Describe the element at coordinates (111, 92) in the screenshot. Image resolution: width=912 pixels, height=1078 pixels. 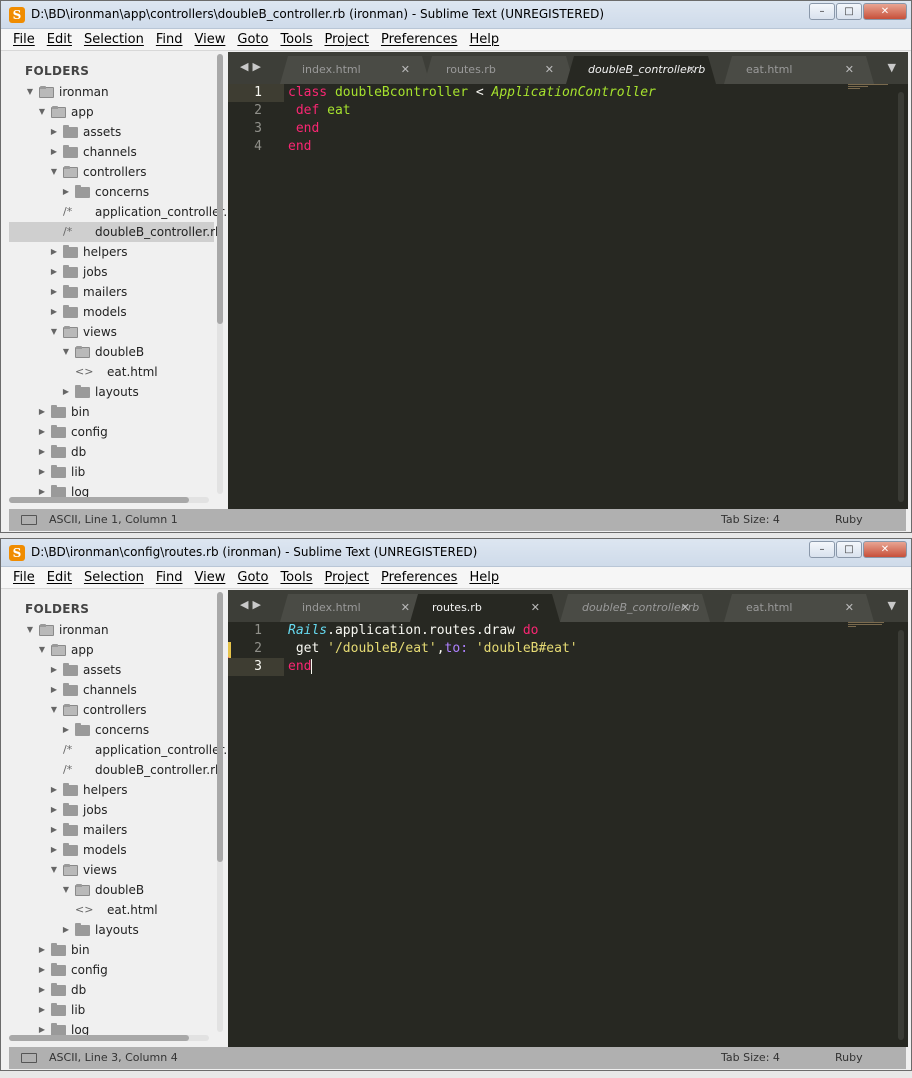
I see `tree-folder: ▼ ironman` at that location.